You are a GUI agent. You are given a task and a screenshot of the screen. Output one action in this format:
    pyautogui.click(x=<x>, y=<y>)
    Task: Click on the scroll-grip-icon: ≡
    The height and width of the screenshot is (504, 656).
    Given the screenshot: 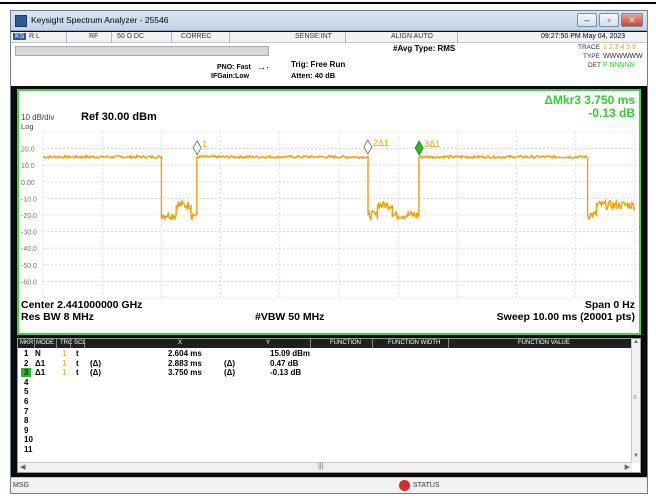 What is the action you would take?
    pyautogui.click(x=635, y=398)
    